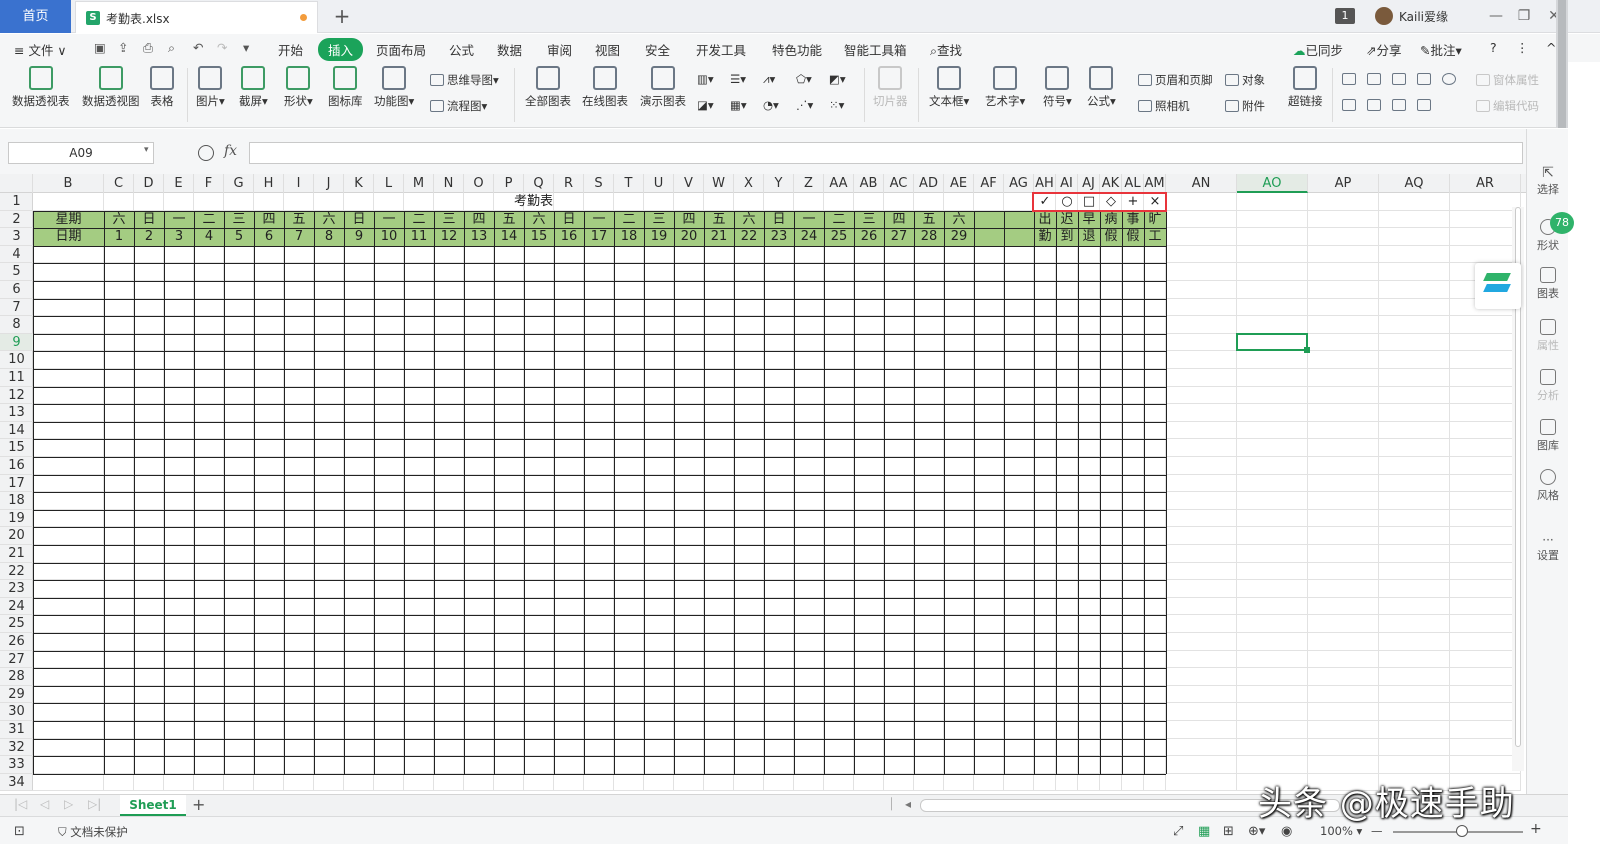 This screenshot has width=1600, height=860. What do you see at coordinates (899, 183) in the screenshot?
I see `column-header: AC` at bounding box center [899, 183].